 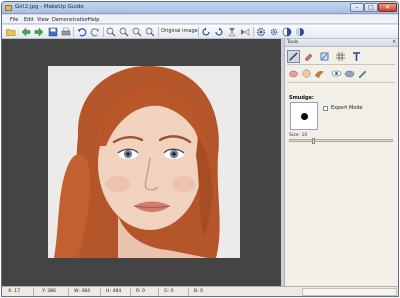 I want to click on zoom-in-icon, so click(x=111, y=32).